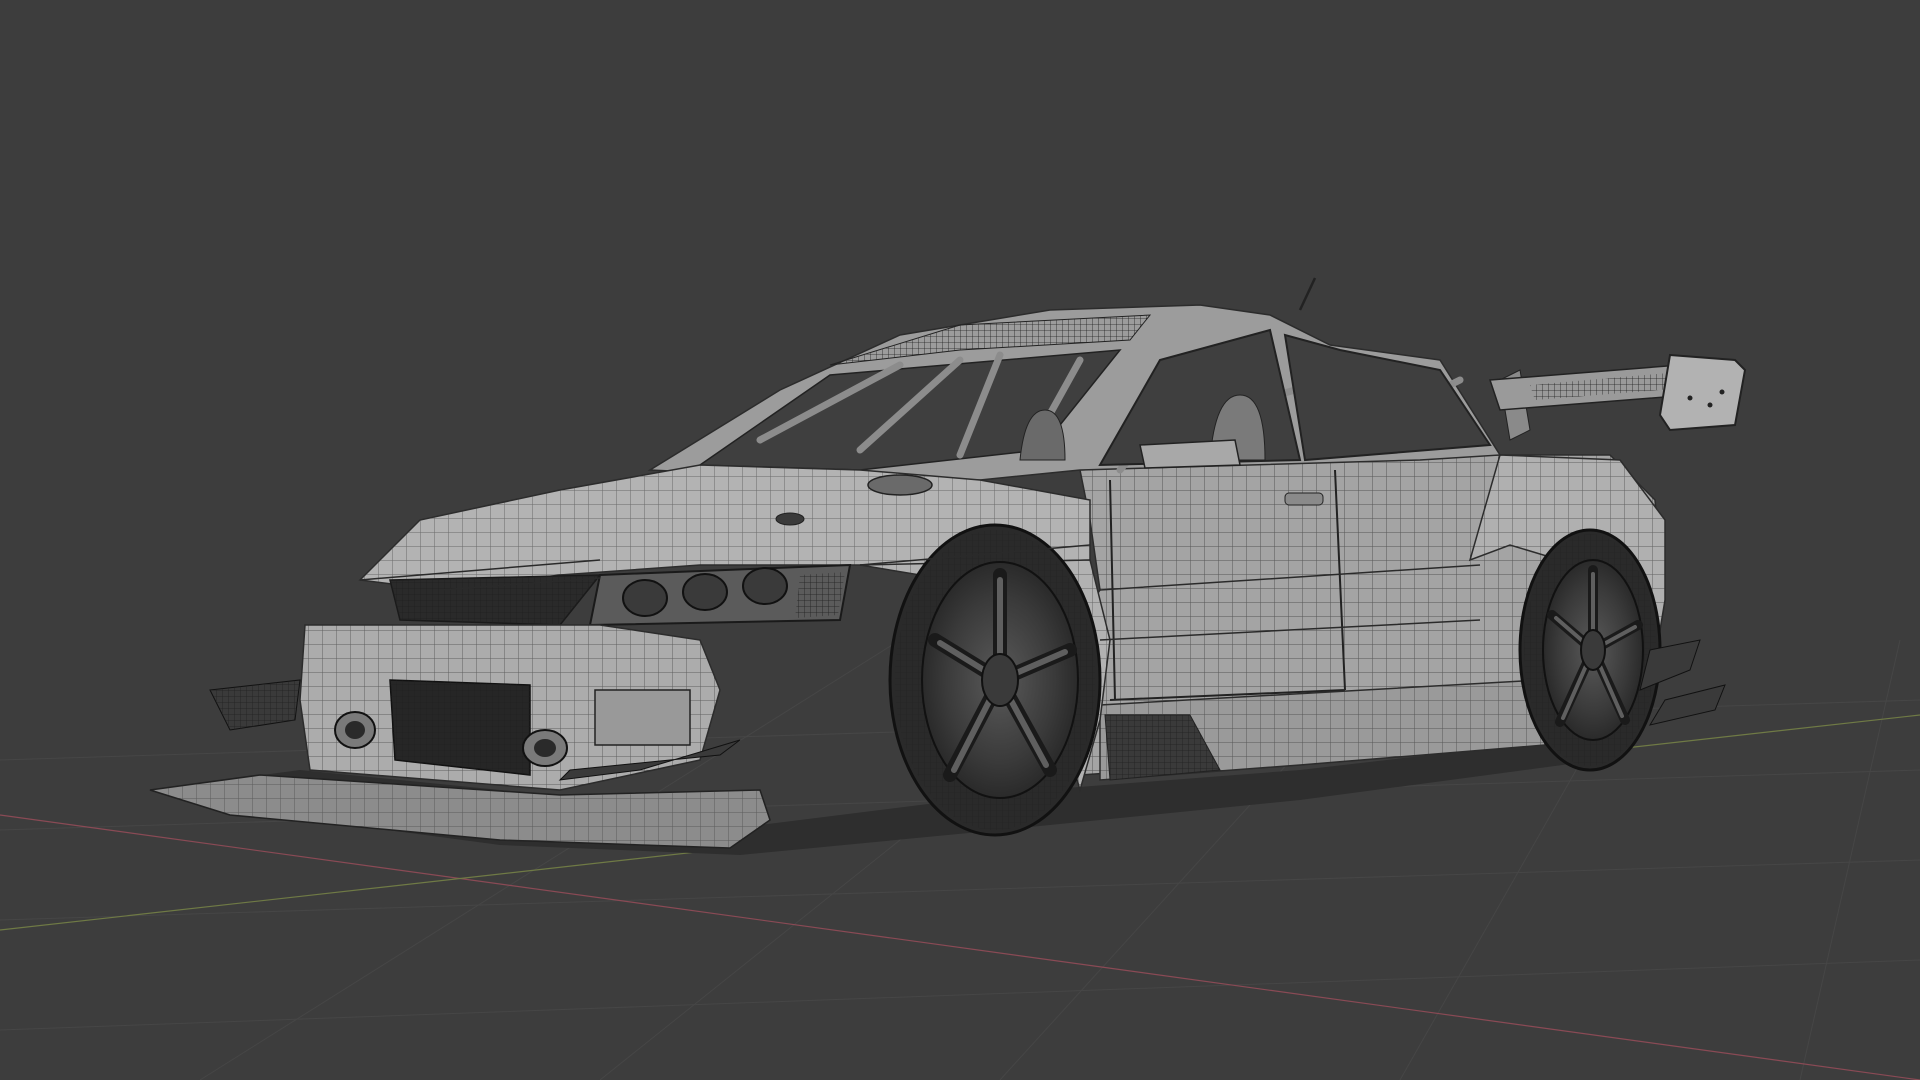  What do you see at coordinates (642, 717) in the screenshot?
I see `tow-plate` at bounding box center [642, 717].